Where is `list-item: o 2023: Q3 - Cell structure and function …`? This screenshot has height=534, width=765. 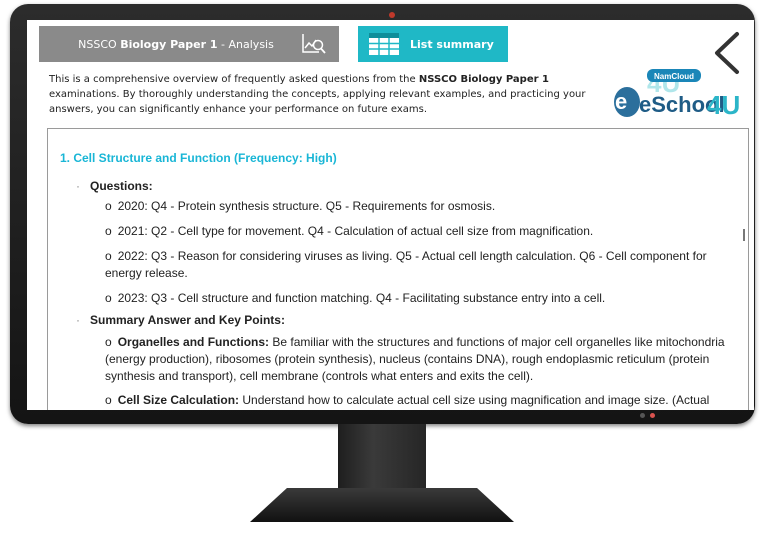
list-item: o 2023: Q3 - Cell structure and function … is located at coordinates (355, 298).